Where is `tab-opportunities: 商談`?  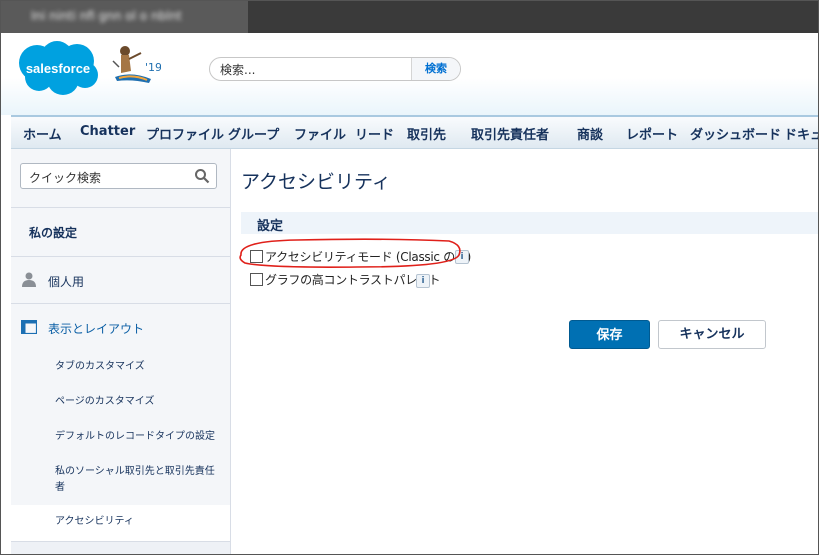
tab-opportunities: 商談 is located at coordinates (590, 133).